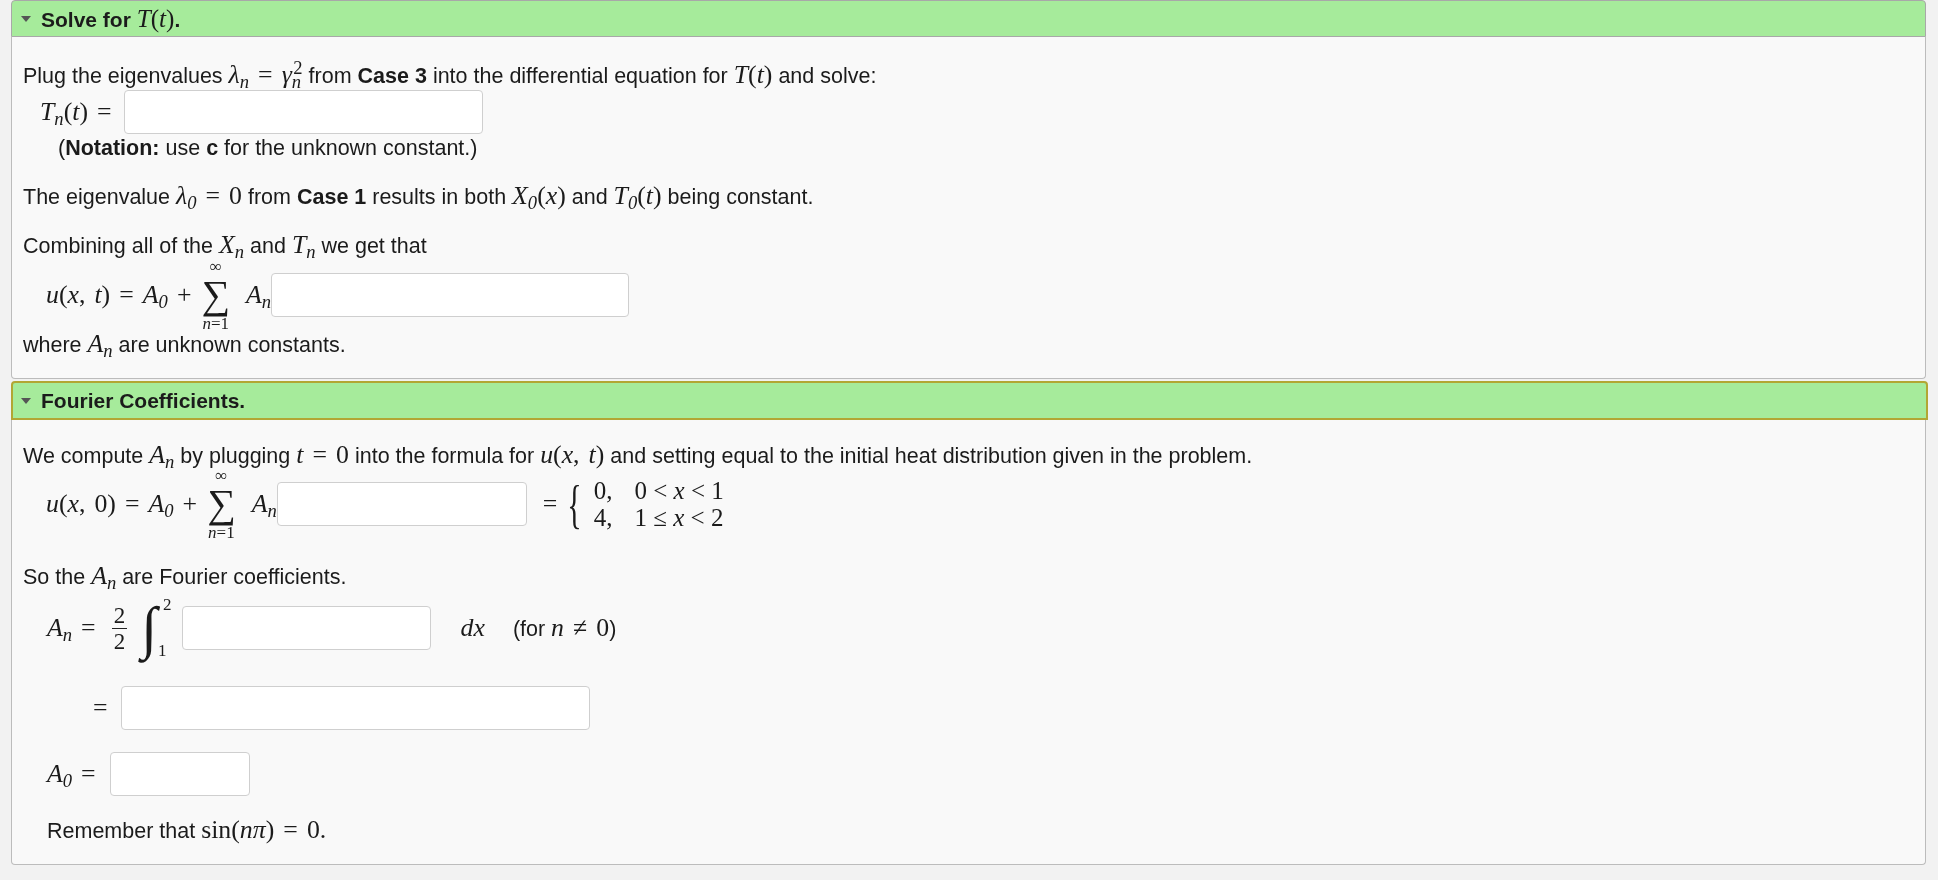 This screenshot has height=880, width=1938. Describe the element at coordinates (638, 455) in the screenshot. I see `instruction-text: We compute A$_{n}$ by plugging t = 0 into the formula for u(x, t) and setting equal to the initial heat distribution given in the problem.` at that location.